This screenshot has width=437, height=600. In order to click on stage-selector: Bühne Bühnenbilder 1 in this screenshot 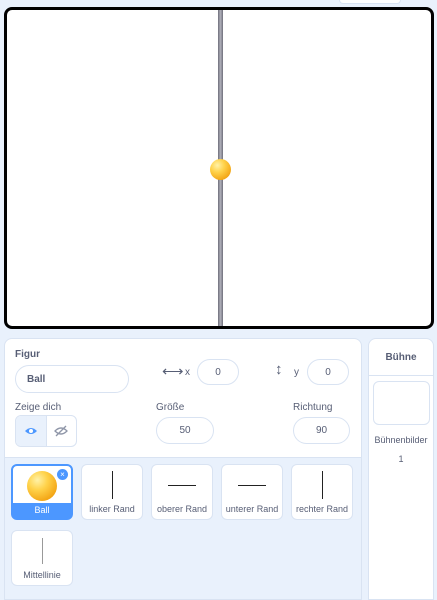, I will do `click(401, 469)`.